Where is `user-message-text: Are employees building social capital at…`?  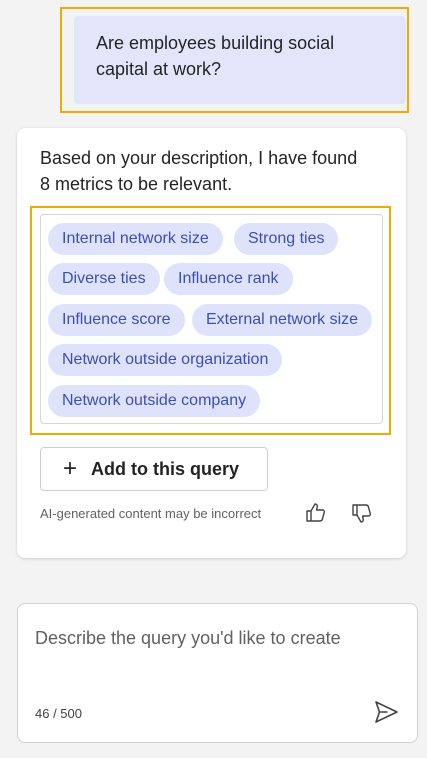 user-message-text: Are employees building social capital at… is located at coordinates (215, 56).